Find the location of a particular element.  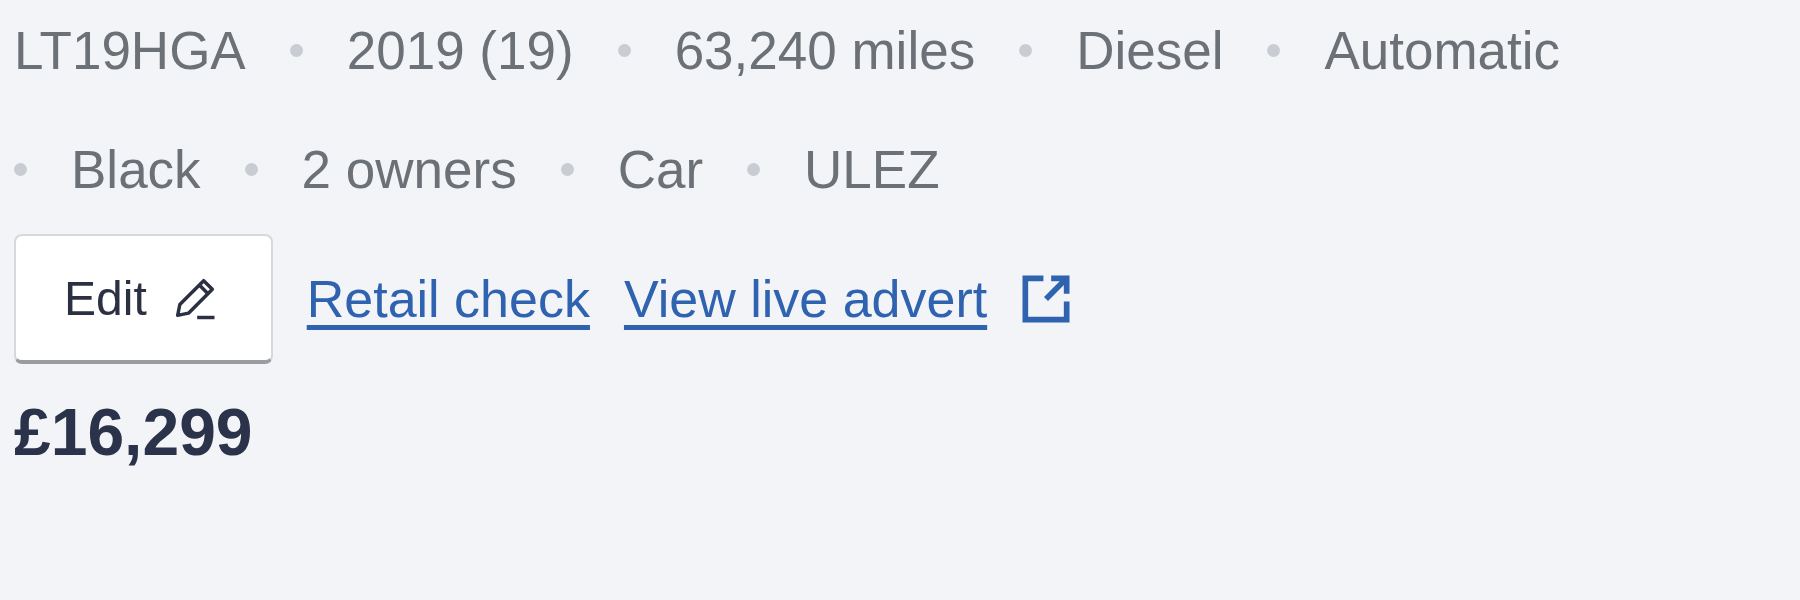

edit-button: Edit is located at coordinates (143, 299).